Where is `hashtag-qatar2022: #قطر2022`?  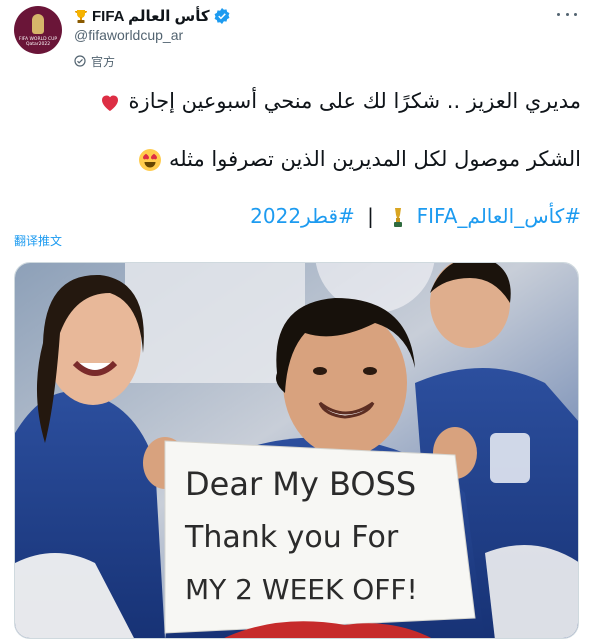 hashtag-qatar2022: #قطر2022 is located at coordinates (302, 216).